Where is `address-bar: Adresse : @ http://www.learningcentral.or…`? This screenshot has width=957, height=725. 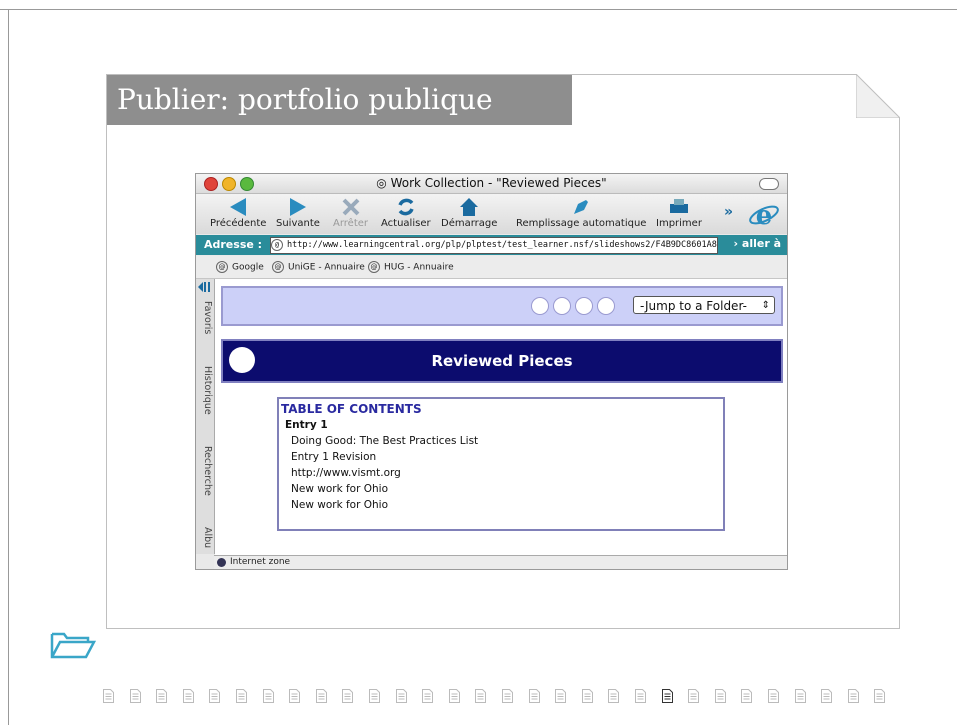
address-bar: Adresse : @ http://www.learningcentral.or… is located at coordinates (491, 245).